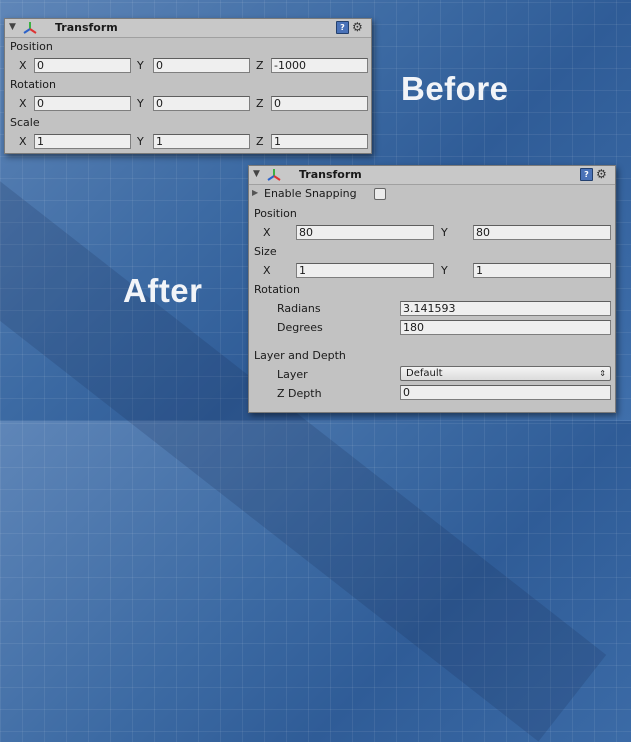 The image size is (631, 742). Describe the element at coordinates (163, 290) in the screenshot. I see `after-label: After` at that location.